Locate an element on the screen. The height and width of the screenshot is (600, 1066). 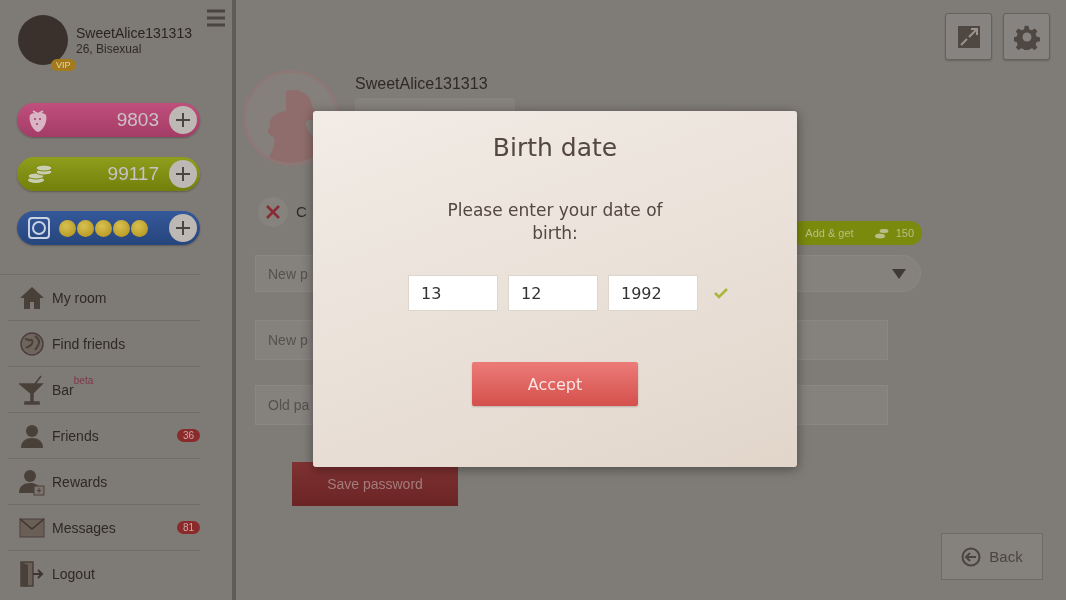
close-icon is located at coordinates (273, 212).